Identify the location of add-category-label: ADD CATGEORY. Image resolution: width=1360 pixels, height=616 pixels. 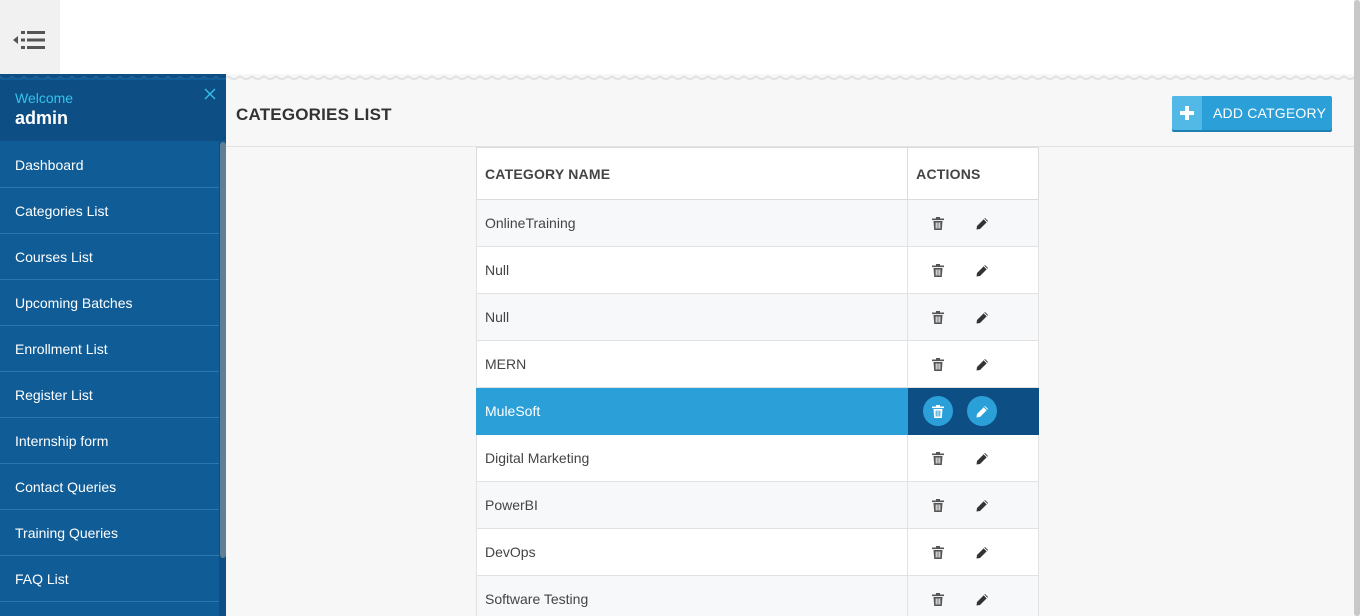
(1270, 113).